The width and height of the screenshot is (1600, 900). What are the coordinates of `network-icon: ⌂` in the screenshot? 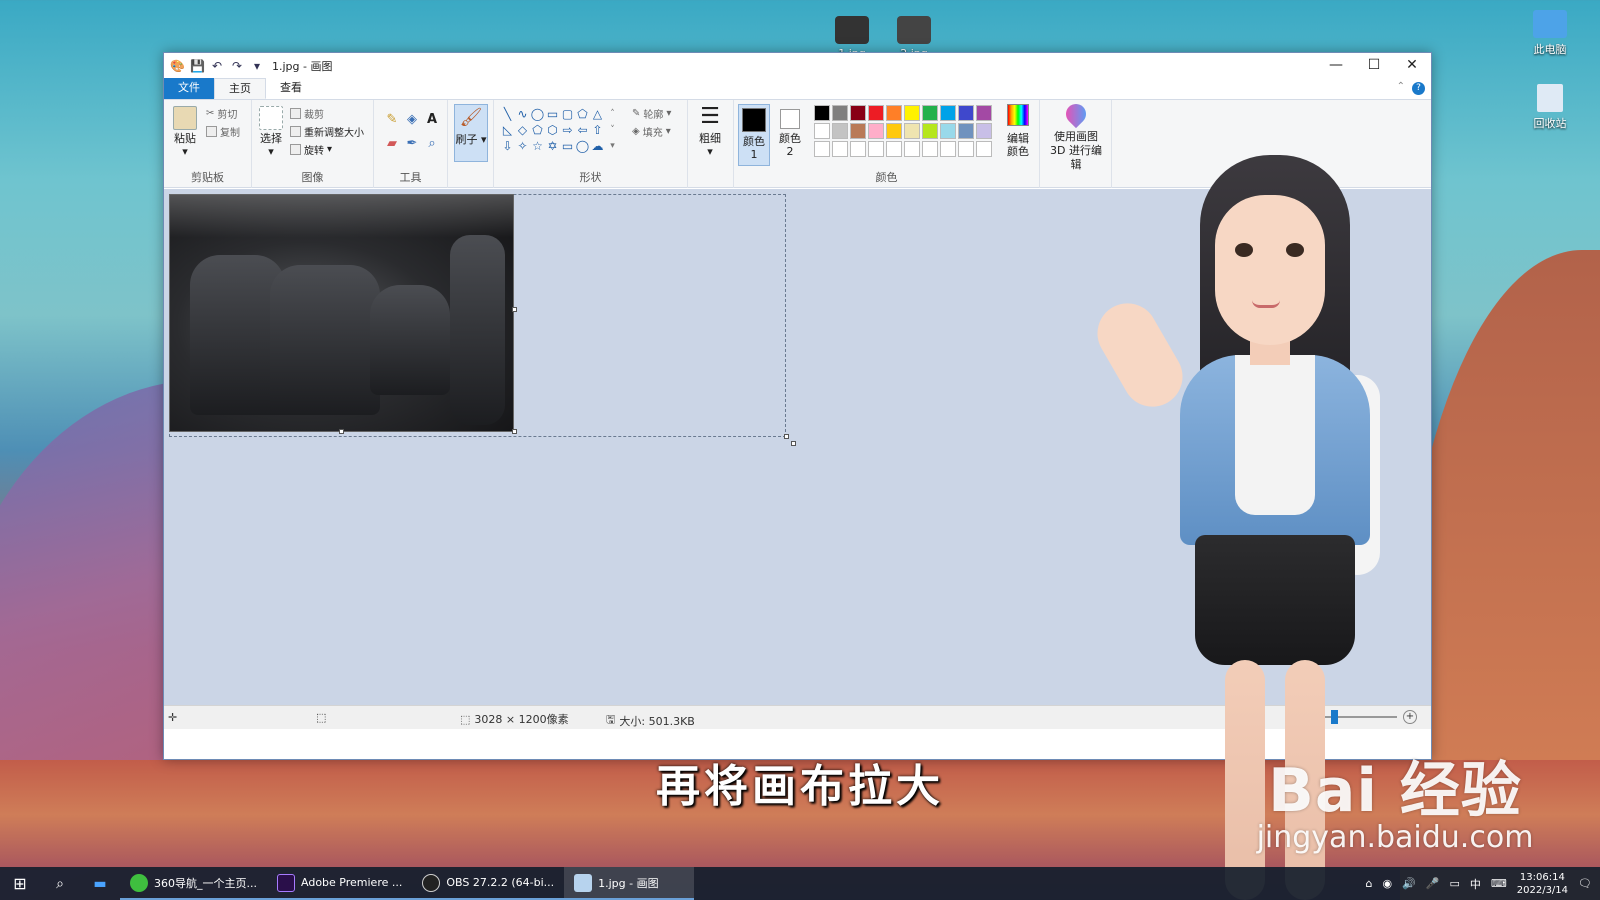 It's located at (1368, 883).